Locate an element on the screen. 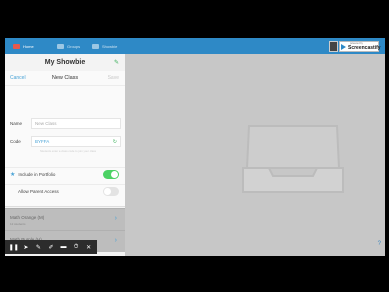  portfolio-toggle is located at coordinates (111, 174).